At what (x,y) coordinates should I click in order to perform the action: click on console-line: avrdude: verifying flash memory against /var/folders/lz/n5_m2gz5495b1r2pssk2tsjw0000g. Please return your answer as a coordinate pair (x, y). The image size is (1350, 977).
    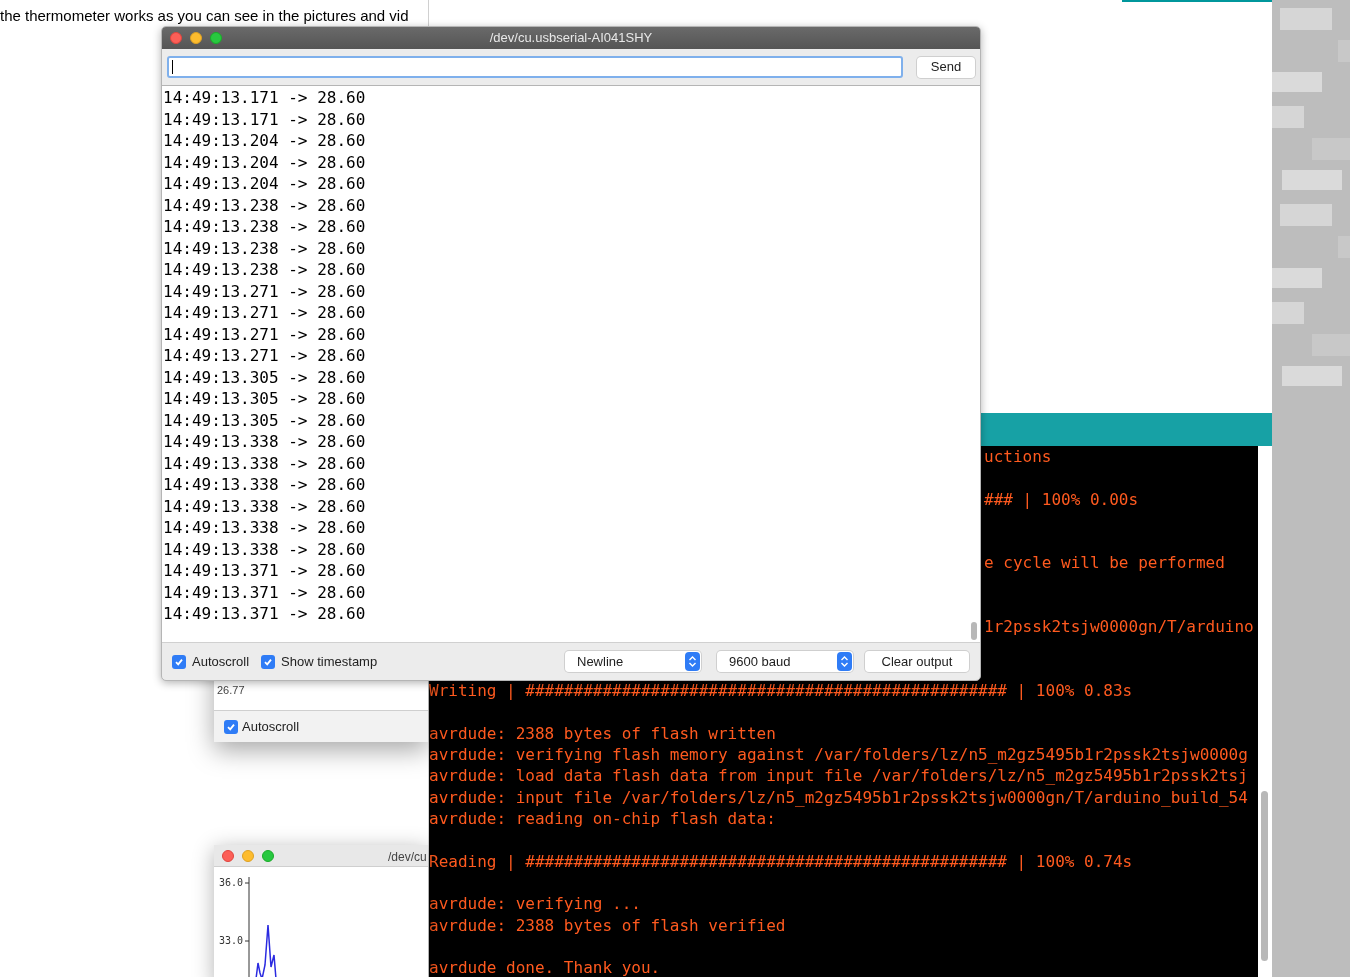
    Looking at the image, I should click on (838, 755).